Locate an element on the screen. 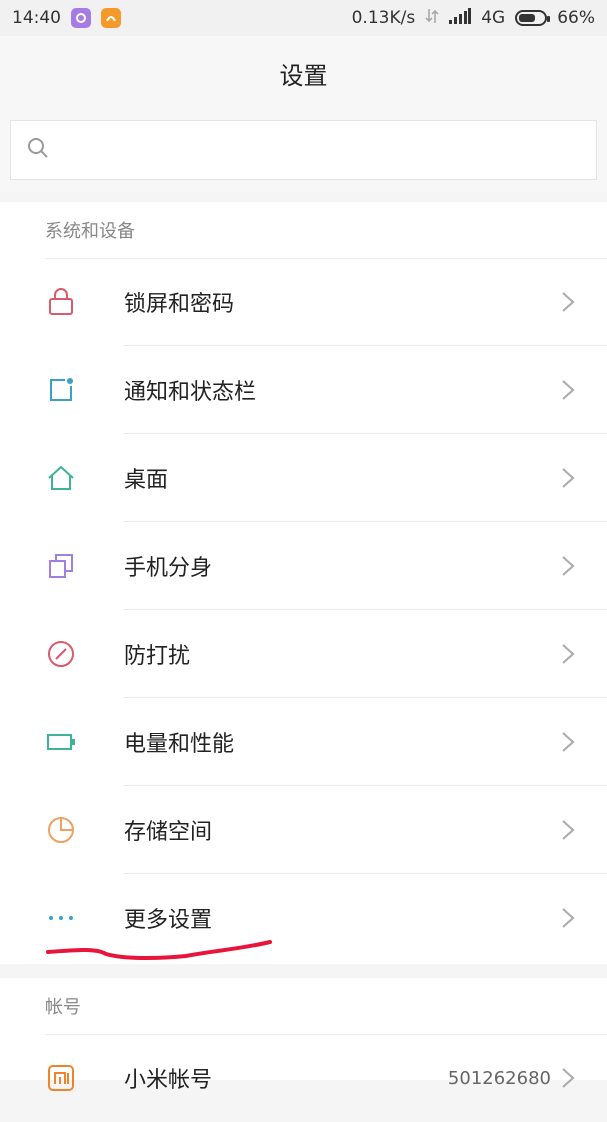 The image size is (607, 1122). section-header: 系统和设备 is located at coordinates (90, 231).